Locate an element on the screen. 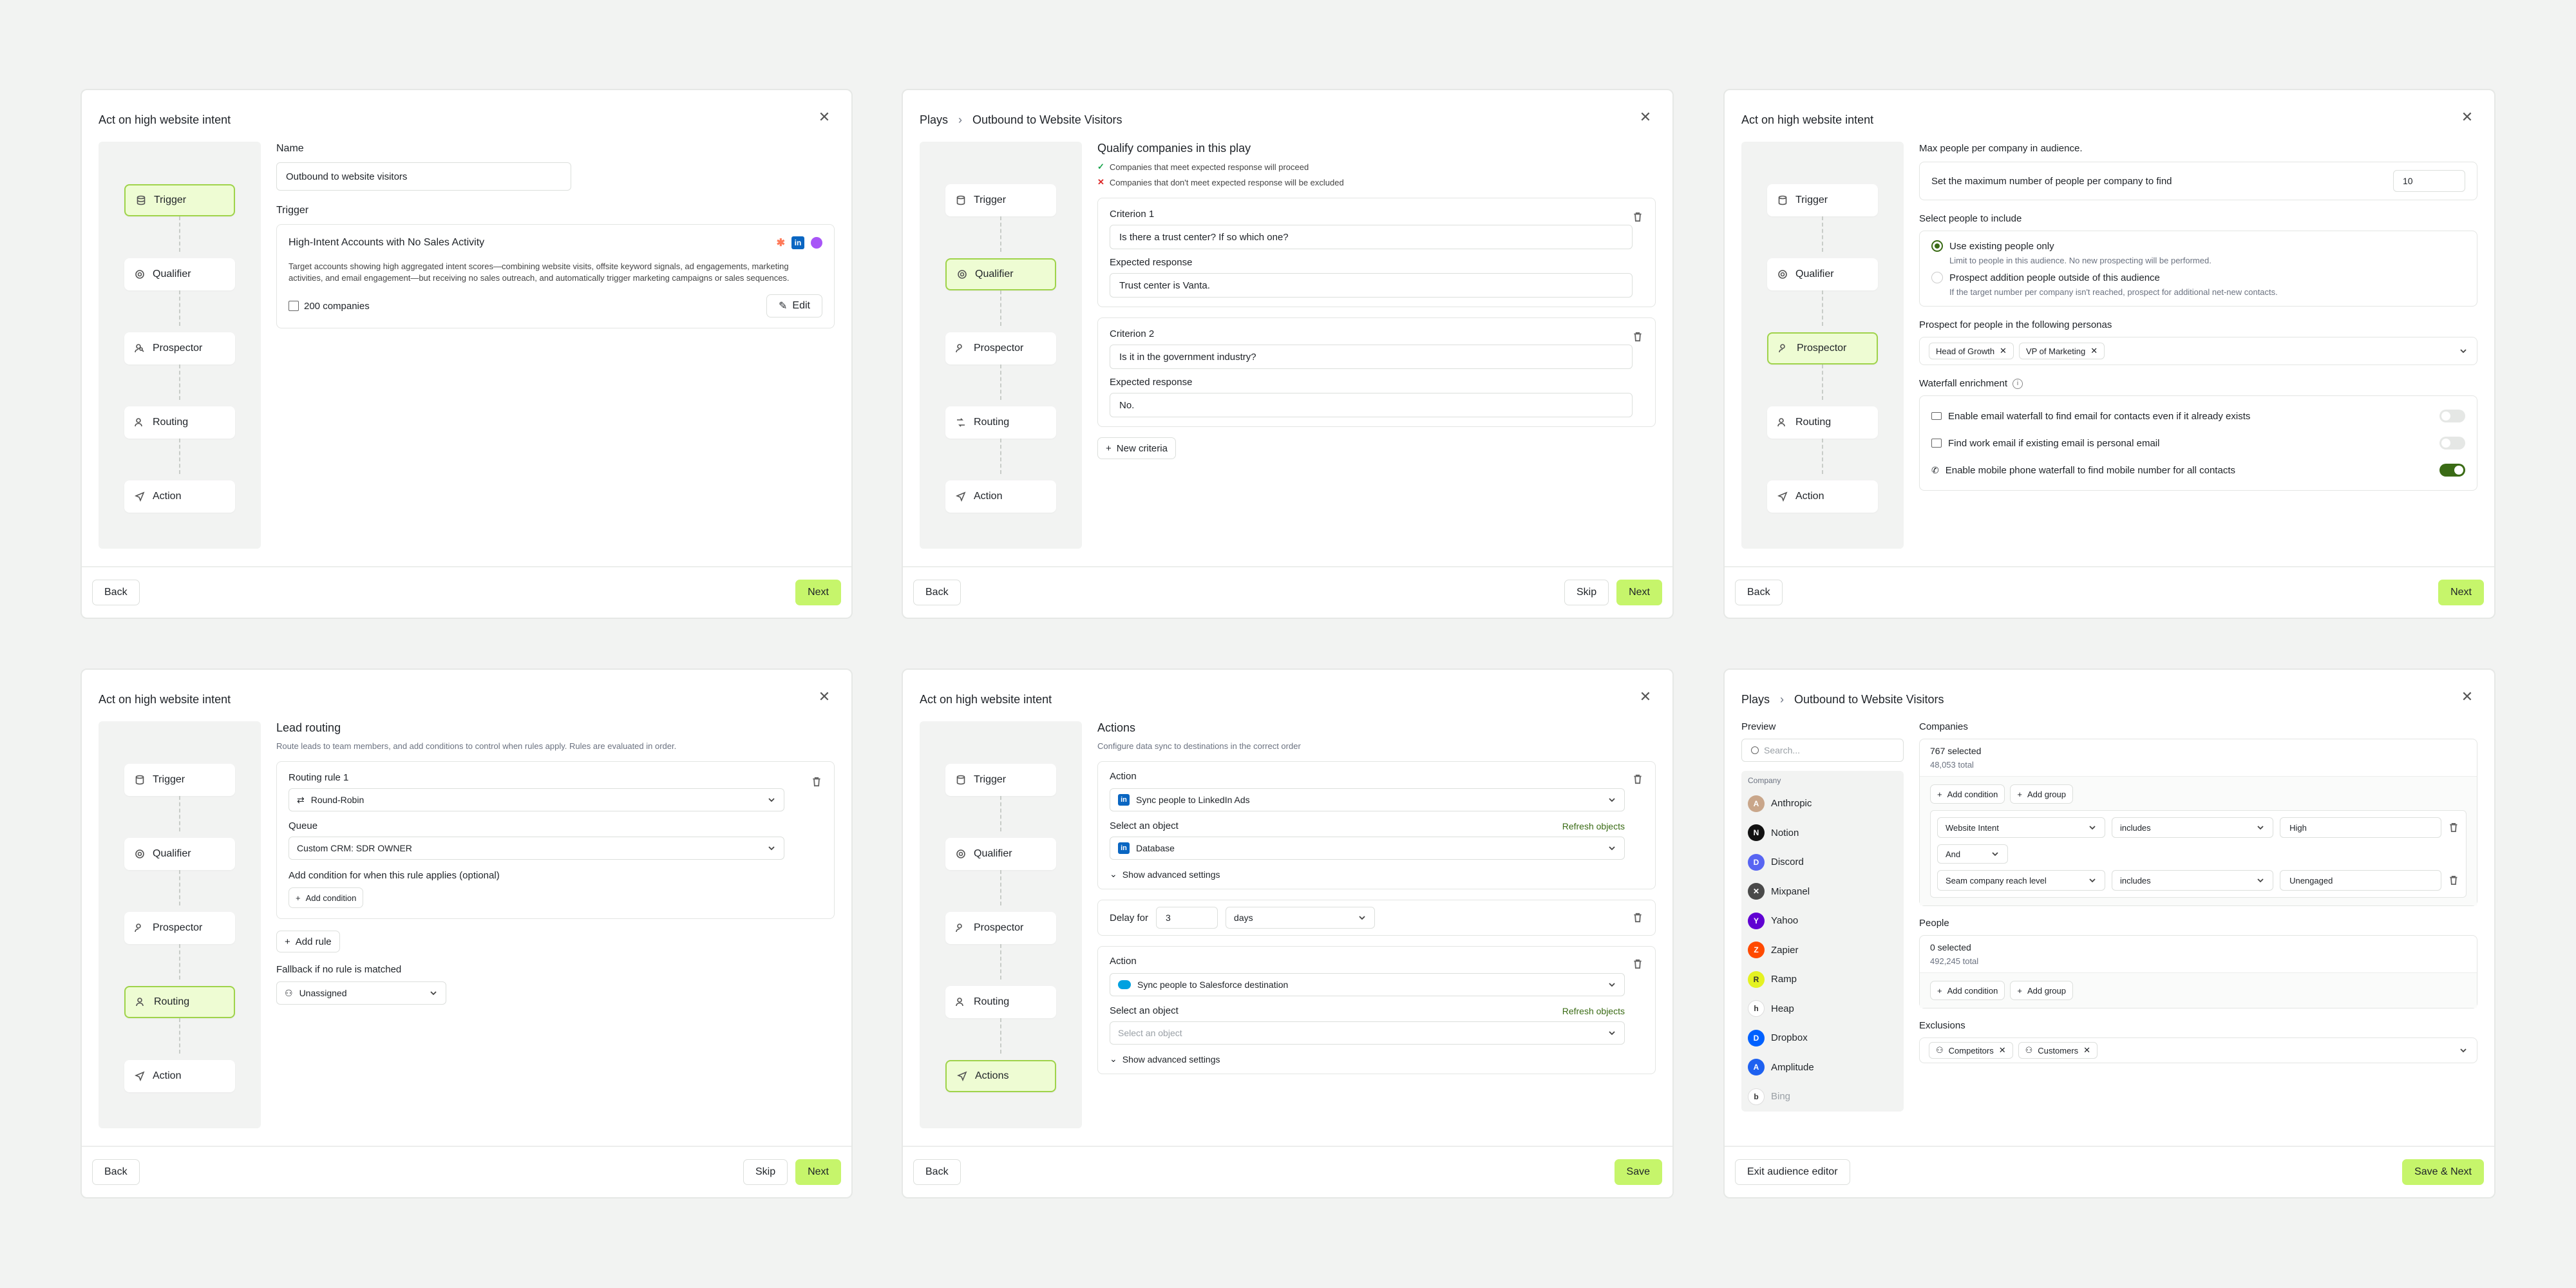 Image resolution: width=2576 pixels, height=1288 pixels. skip-button: Skip is located at coordinates (1587, 592).